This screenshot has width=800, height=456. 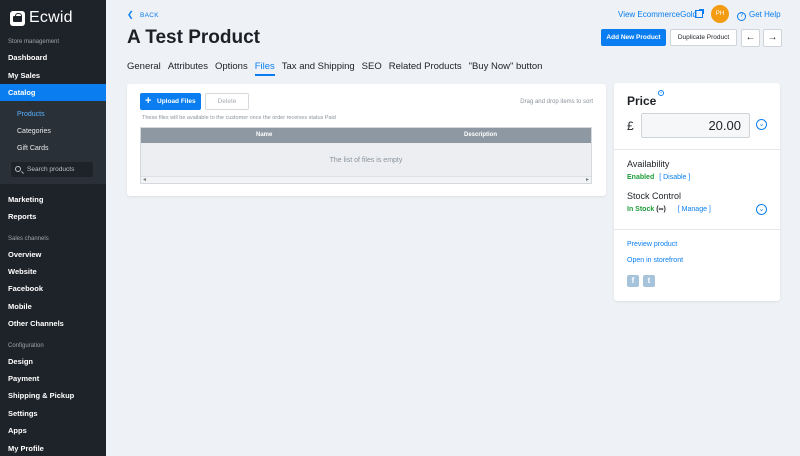 I want to click on tab-buy-now-button: "Buy Now" button, so click(x=506, y=66).